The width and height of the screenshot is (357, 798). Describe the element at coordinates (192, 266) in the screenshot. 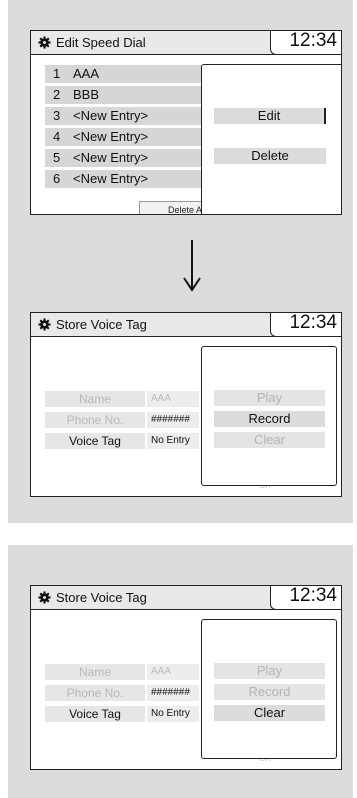

I see `down-arrow-icon` at that location.